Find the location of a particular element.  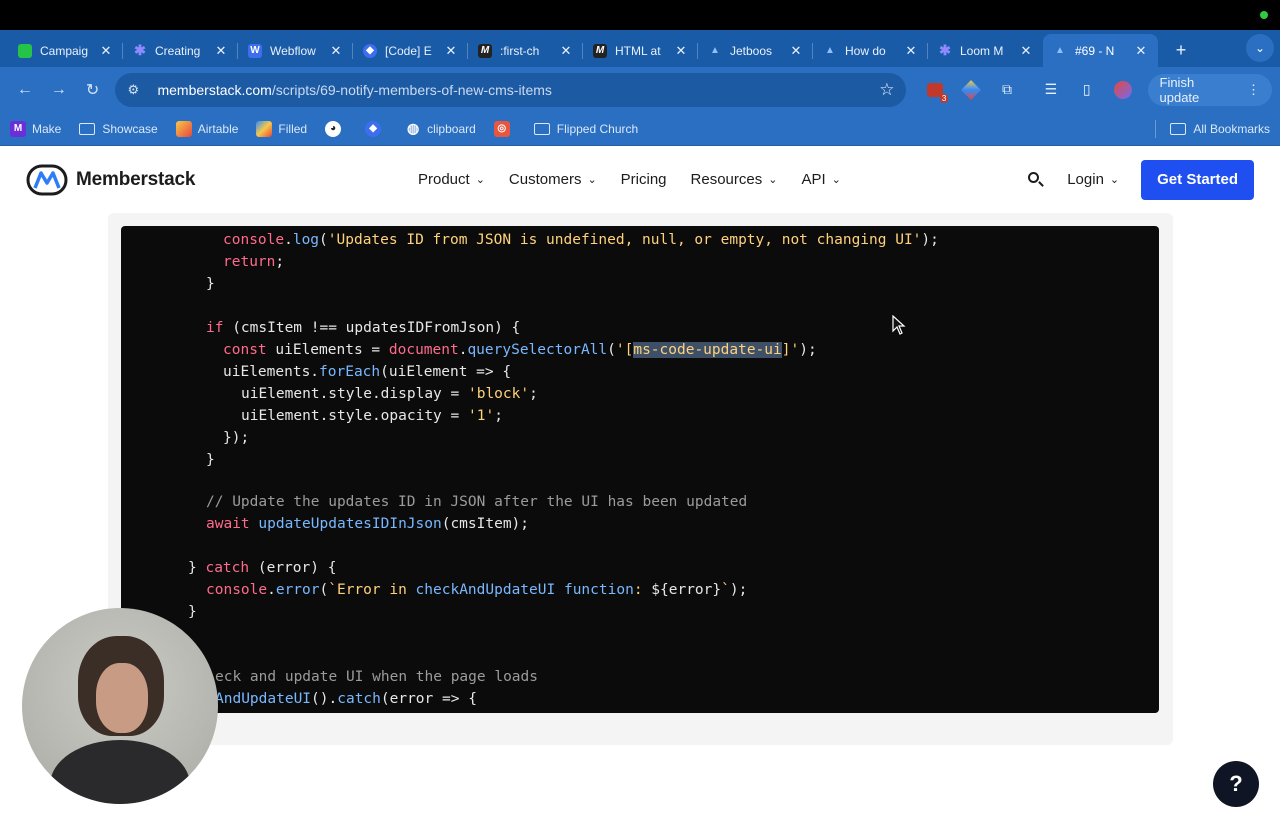

bookmark-label: Make is located at coordinates (47, 128).